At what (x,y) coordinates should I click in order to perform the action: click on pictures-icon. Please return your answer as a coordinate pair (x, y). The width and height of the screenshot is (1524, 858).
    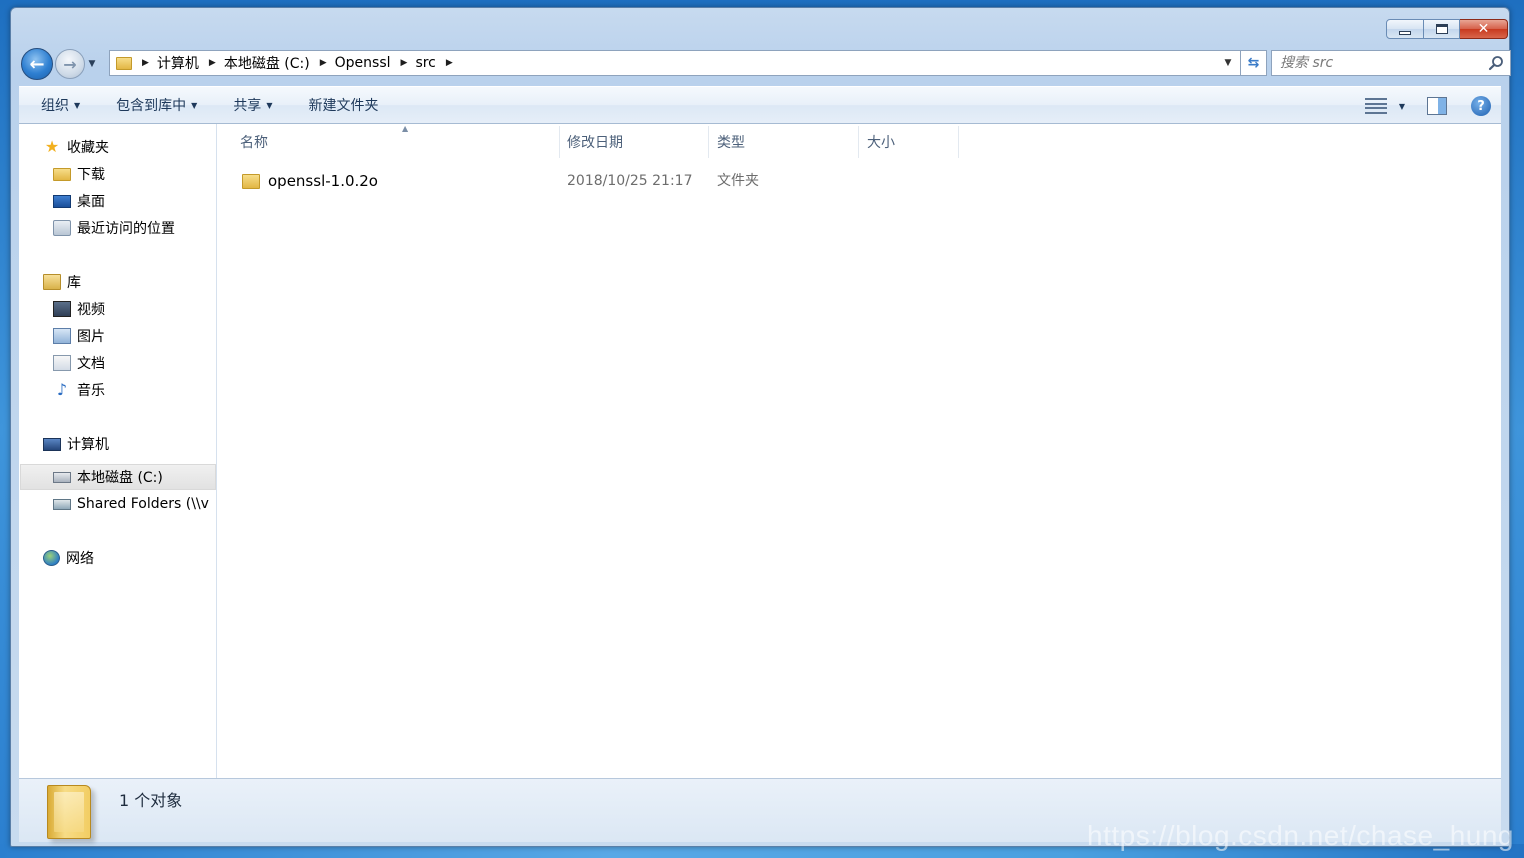
    Looking at the image, I should click on (62, 336).